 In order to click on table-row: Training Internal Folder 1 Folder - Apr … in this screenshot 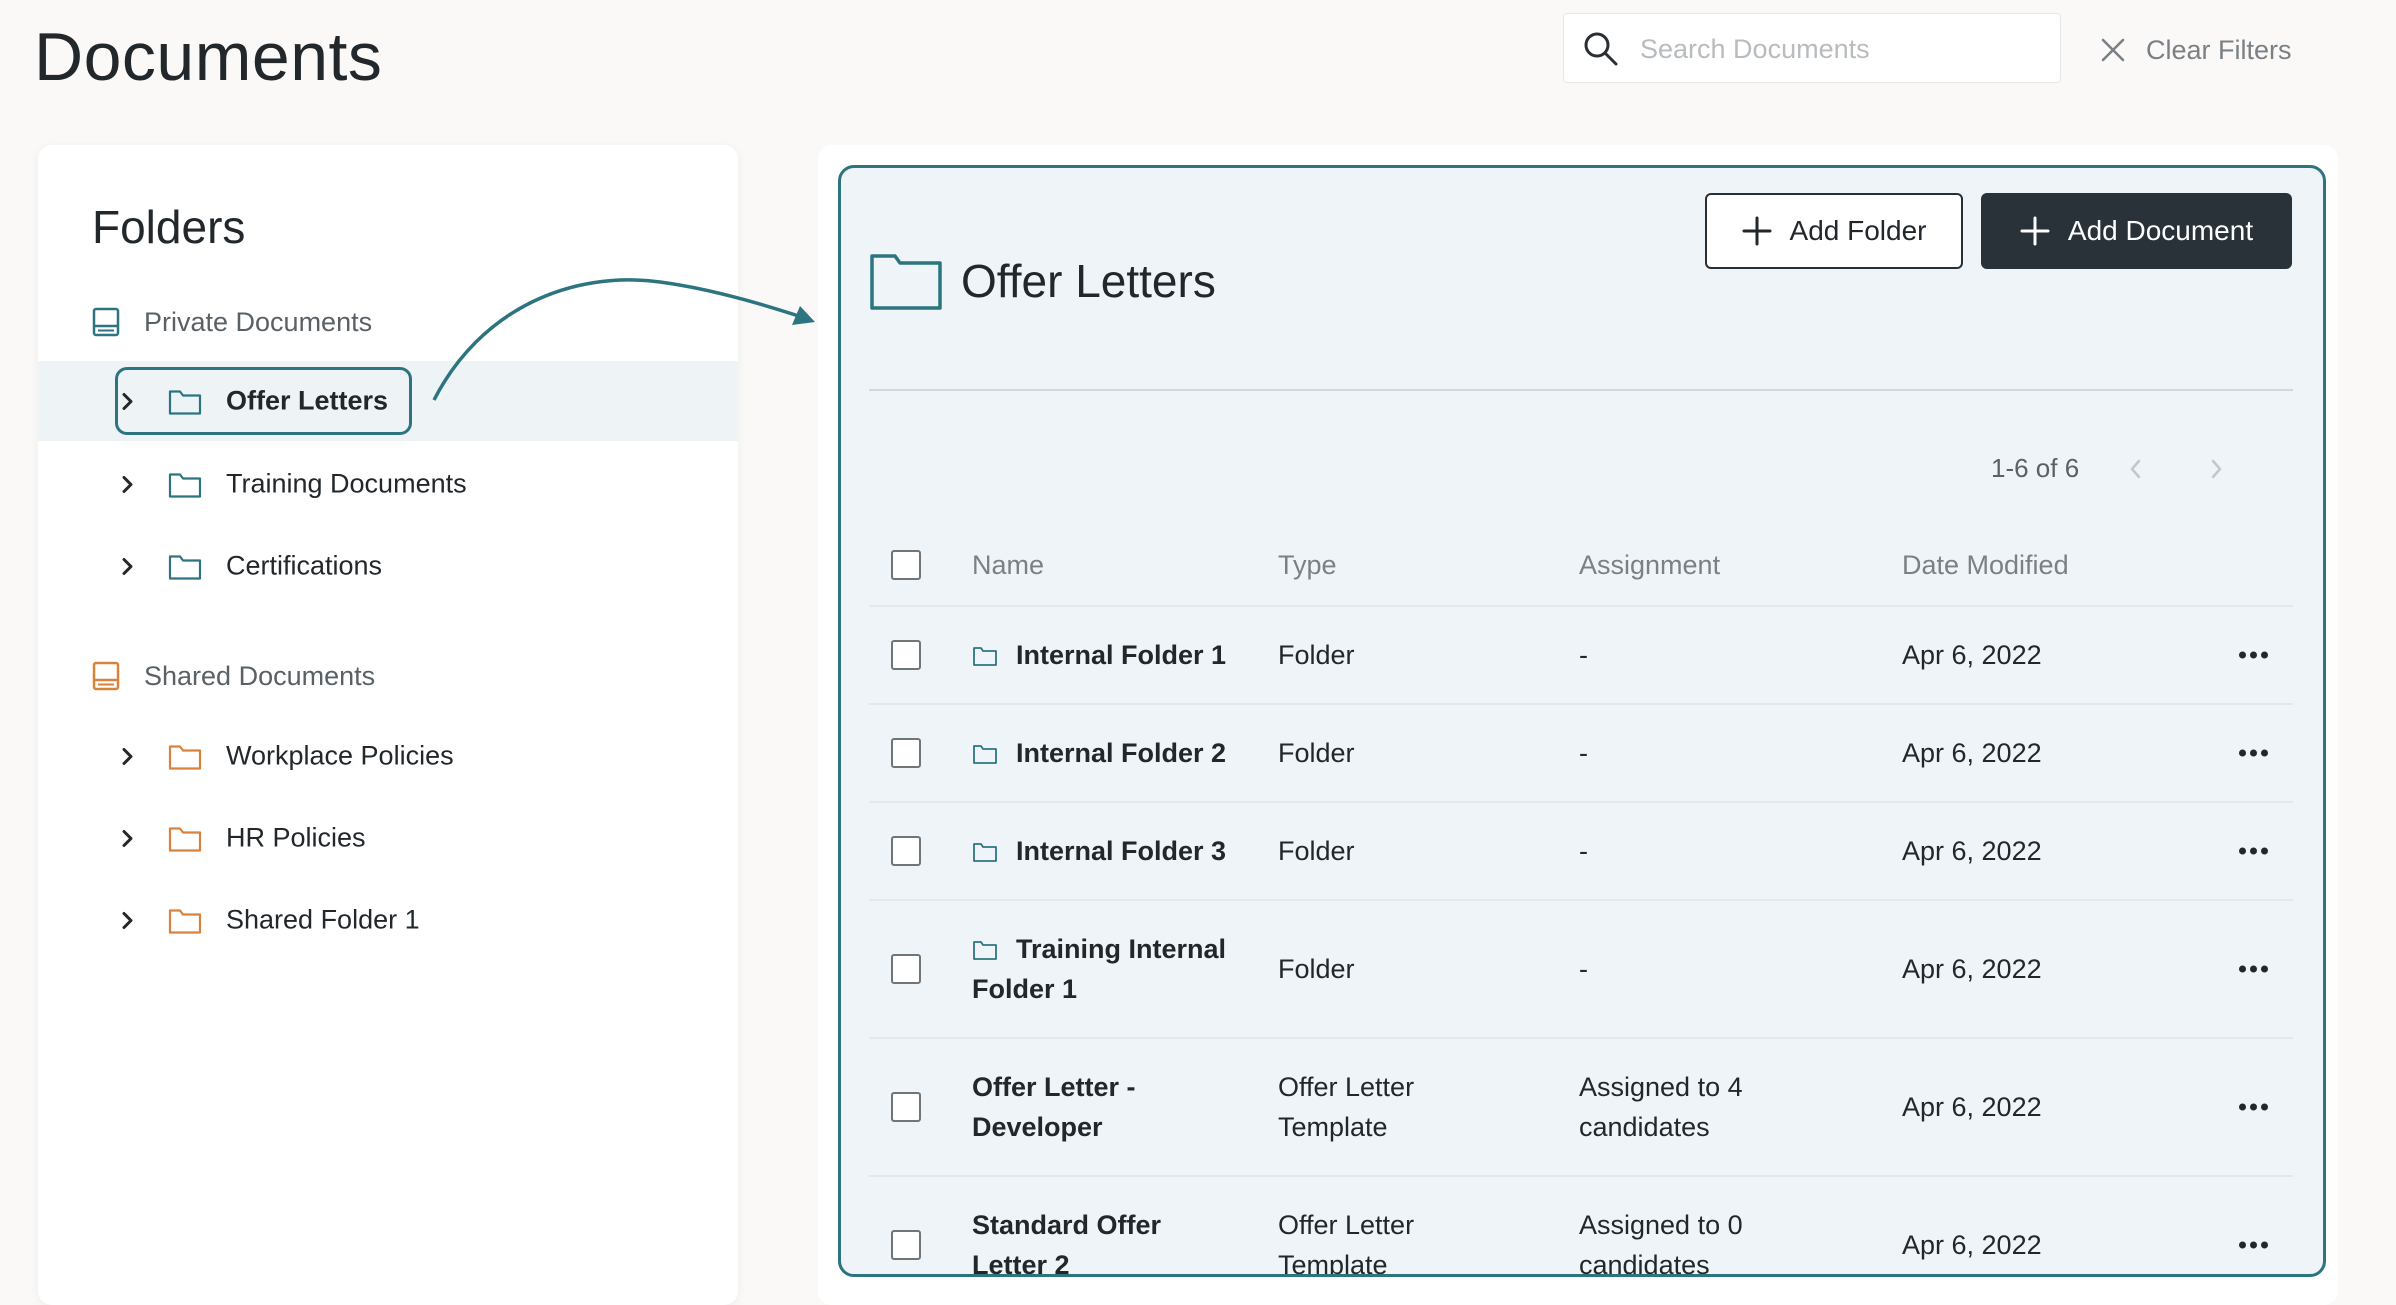, I will do `click(1581, 970)`.